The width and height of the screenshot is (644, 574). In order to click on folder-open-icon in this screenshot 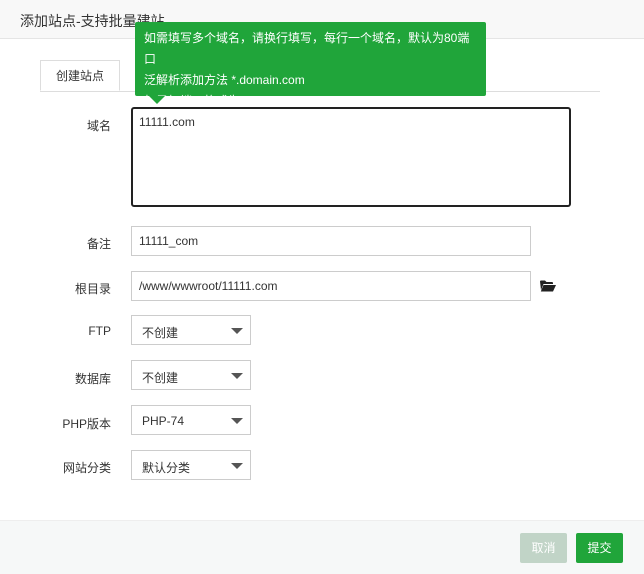, I will do `click(548, 286)`.